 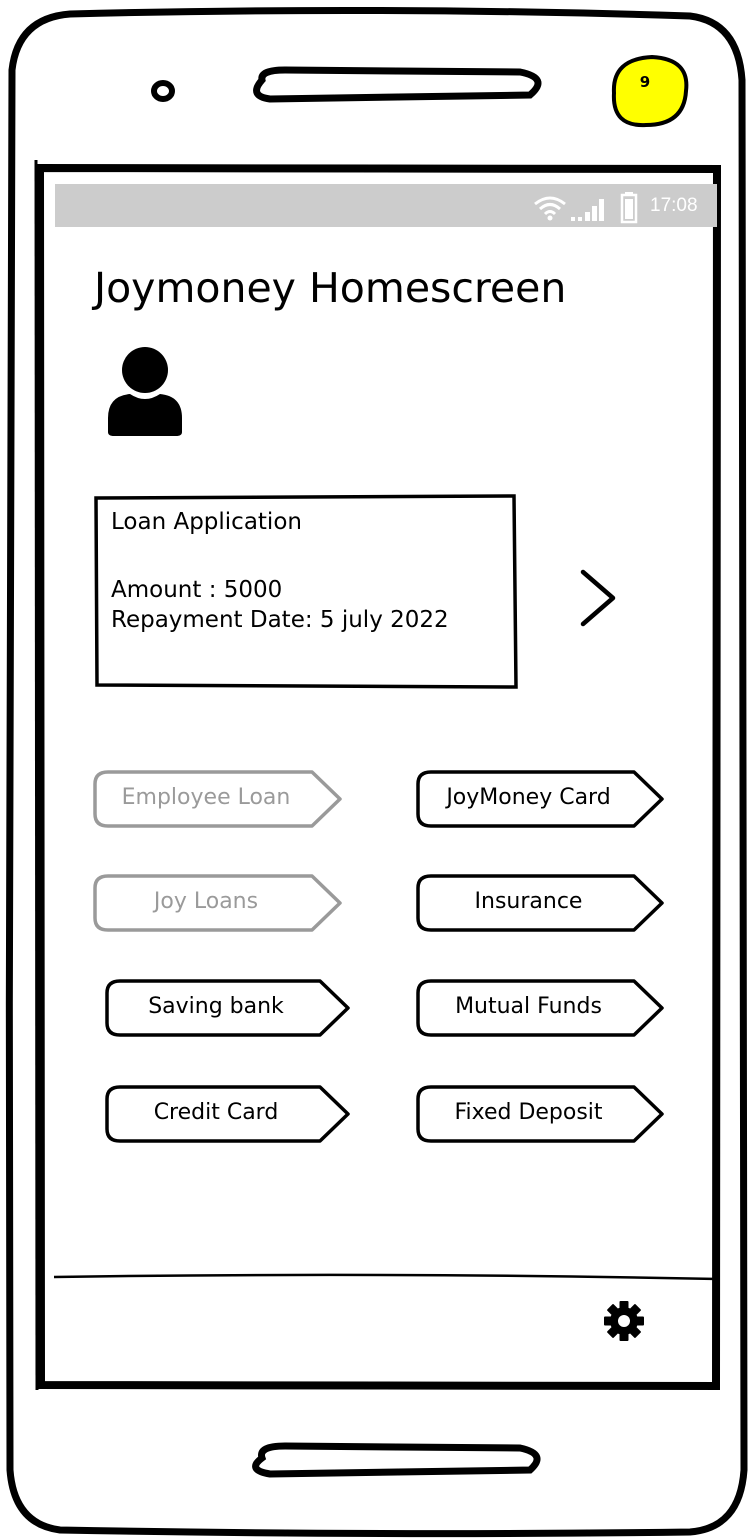 What do you see at coordinates (528, 1112) in the screenshot?
I see `tag-fixed-deposit: Fixed Deposit` at bounding box center [528, 1112].